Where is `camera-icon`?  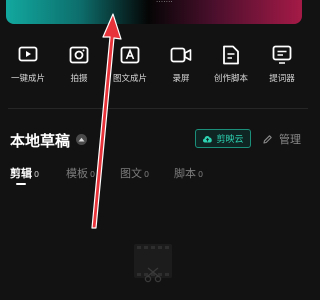 camera-icon is located at coordinates (79, 55).